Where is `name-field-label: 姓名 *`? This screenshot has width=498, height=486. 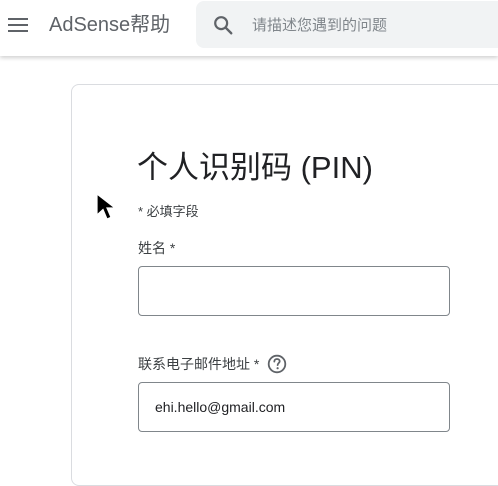 name-field-label: 姓名 * is located at coordinates (157, 248).